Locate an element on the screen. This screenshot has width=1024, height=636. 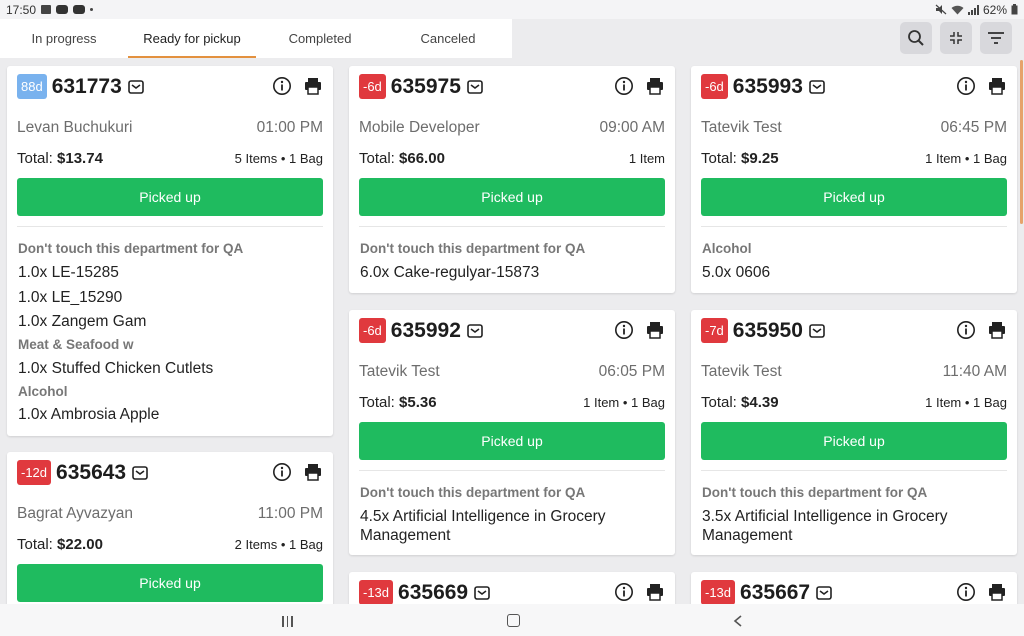
tab-completed: Completed is located at coordinates (320, 38).